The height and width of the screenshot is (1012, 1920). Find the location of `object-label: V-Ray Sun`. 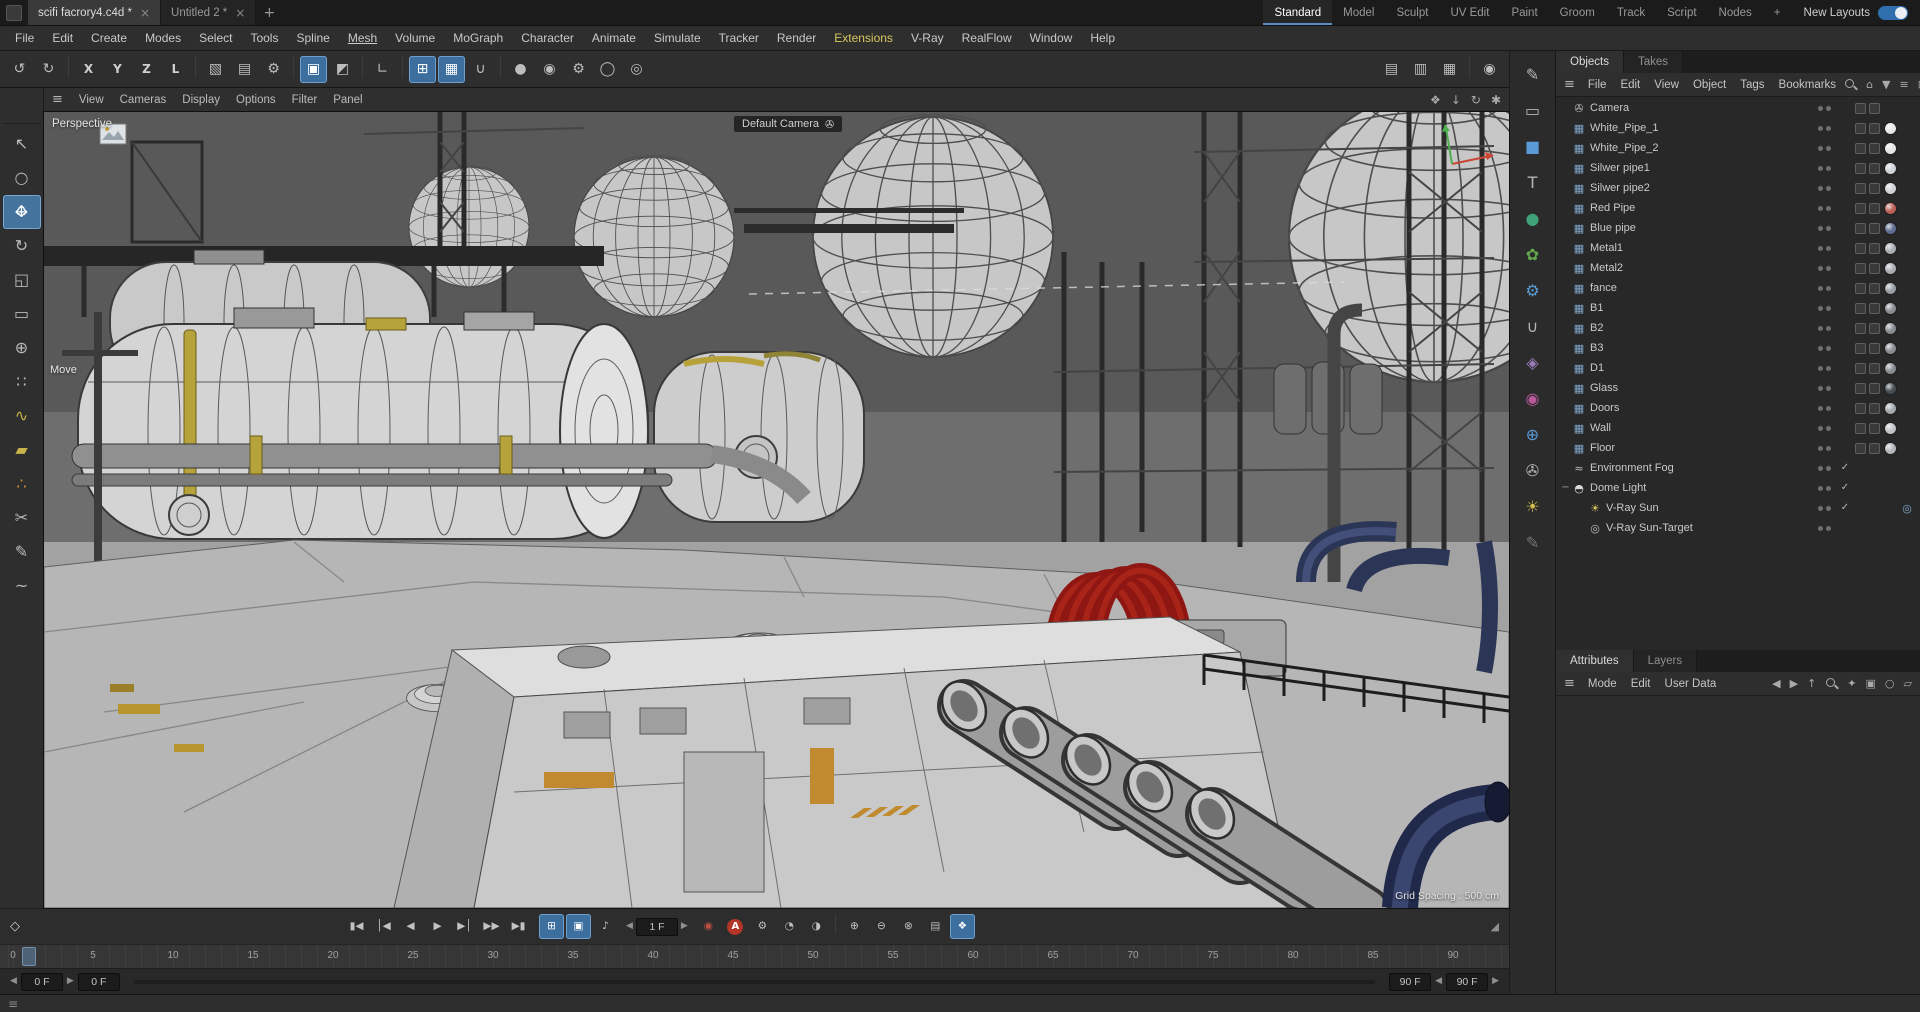

object-label: V-Ray Sun is located at coordinates (1632, 508).